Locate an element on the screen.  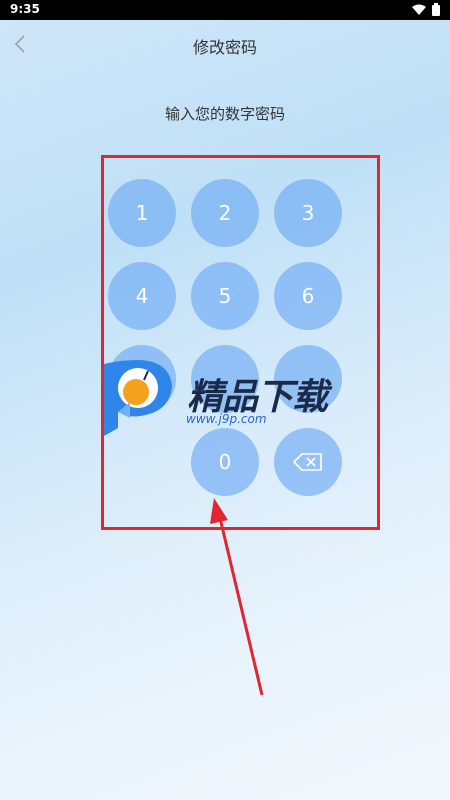
battery-icon is located at coordinates (436, 9).